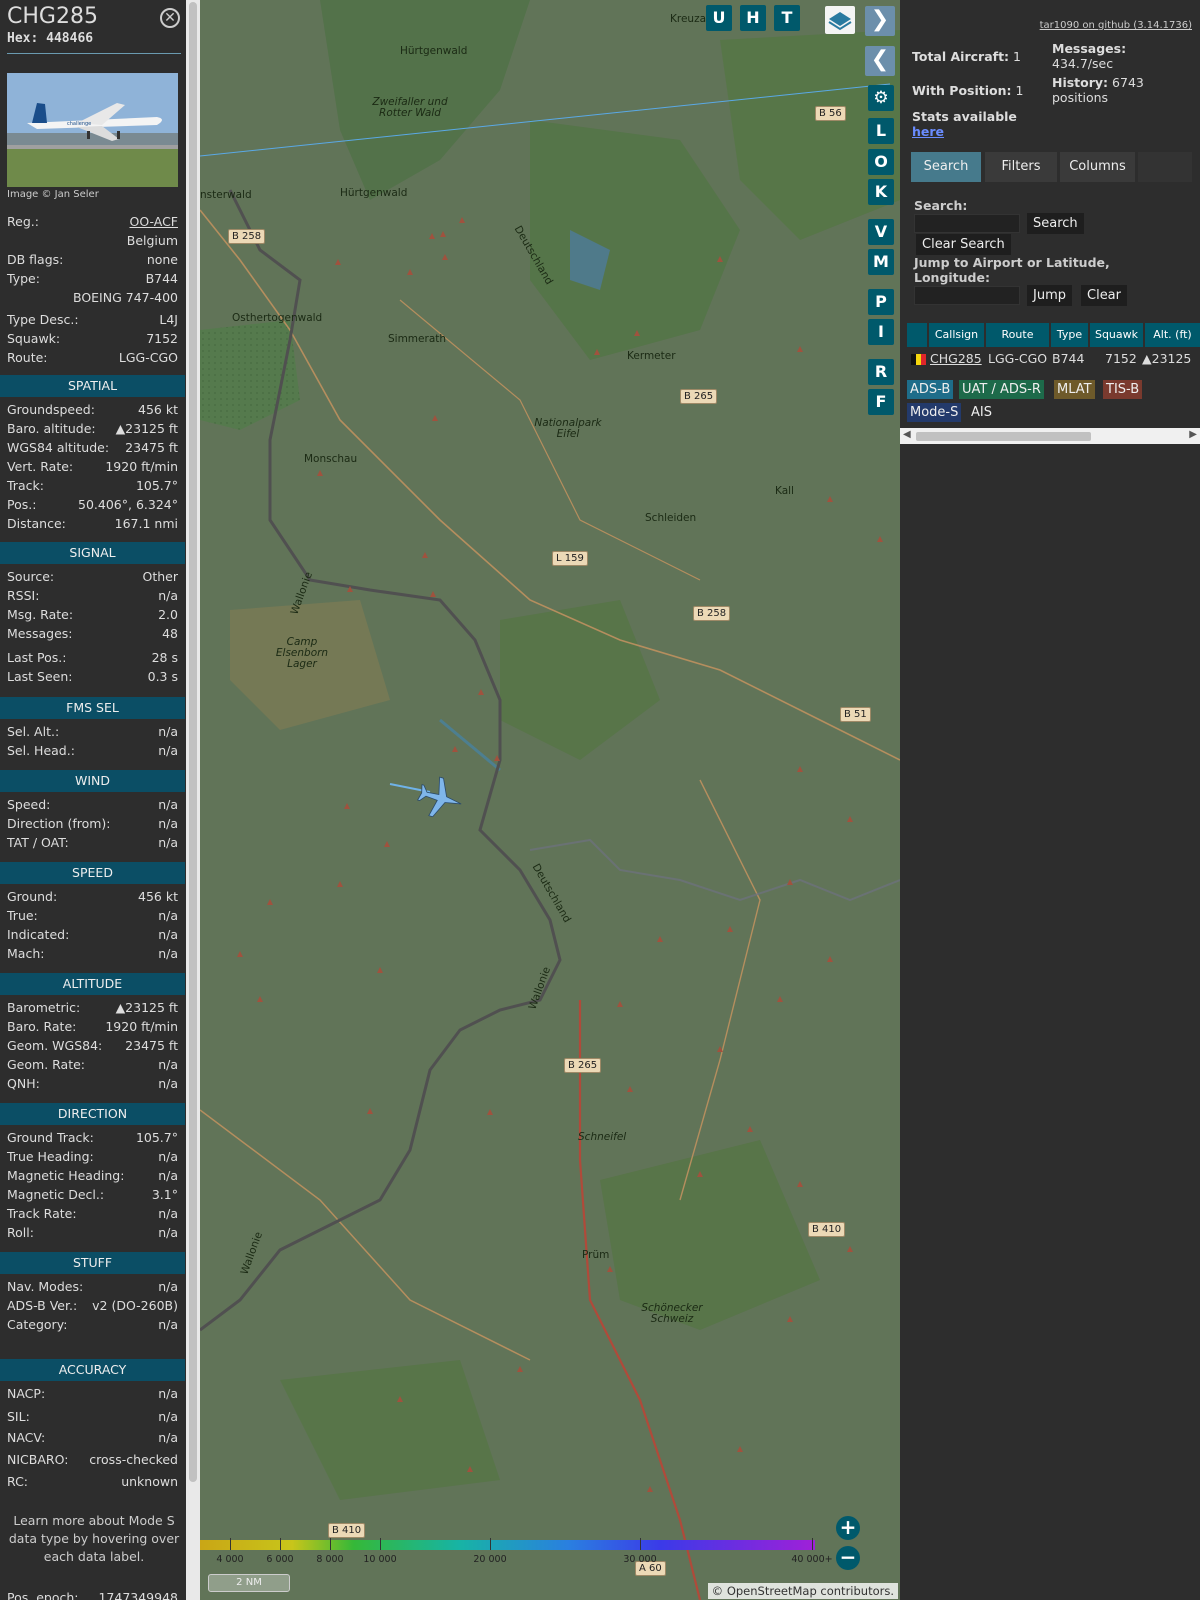 The height and width of the screenshot is (1600, 1200). Describe the element at coordinates (848, 1558) in the screenshot. I see `zoom-out-button: −` at that location.